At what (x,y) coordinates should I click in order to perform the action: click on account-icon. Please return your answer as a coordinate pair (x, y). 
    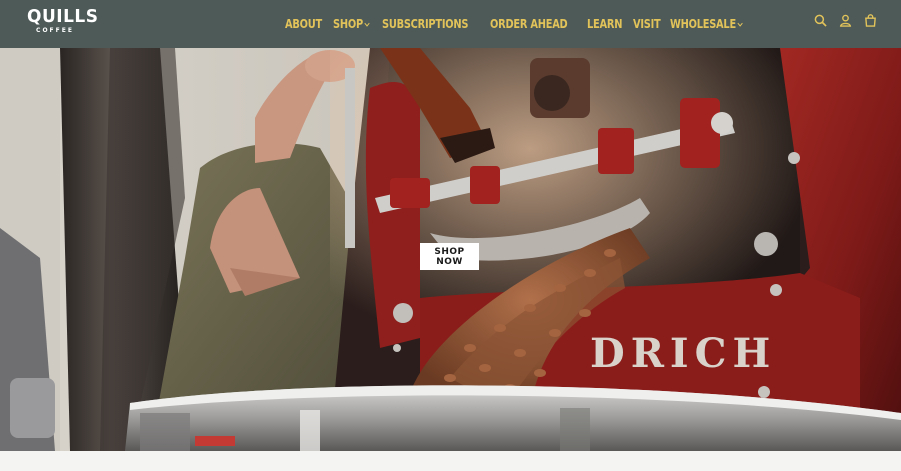
    Looking at the image, I should click on (845, 20).